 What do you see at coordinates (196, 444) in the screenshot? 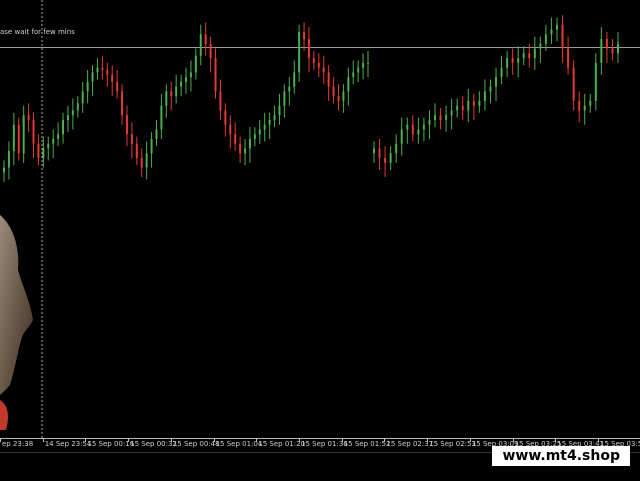
I see `time-tick-label: 15 Sep 00:48` at bounding box center [196, 444].